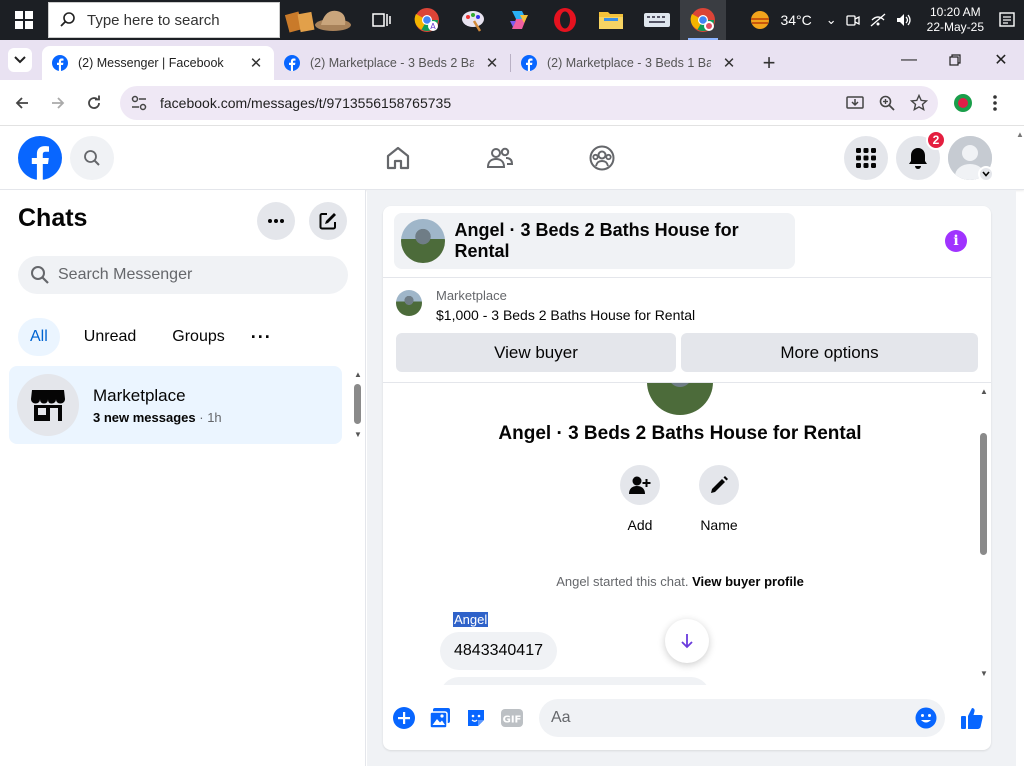 The width and height of the screenshot is (1024, 766). Describe the element at coordinates (1007, 20) in the screenshot. I see `notification-center-icon` at that location.